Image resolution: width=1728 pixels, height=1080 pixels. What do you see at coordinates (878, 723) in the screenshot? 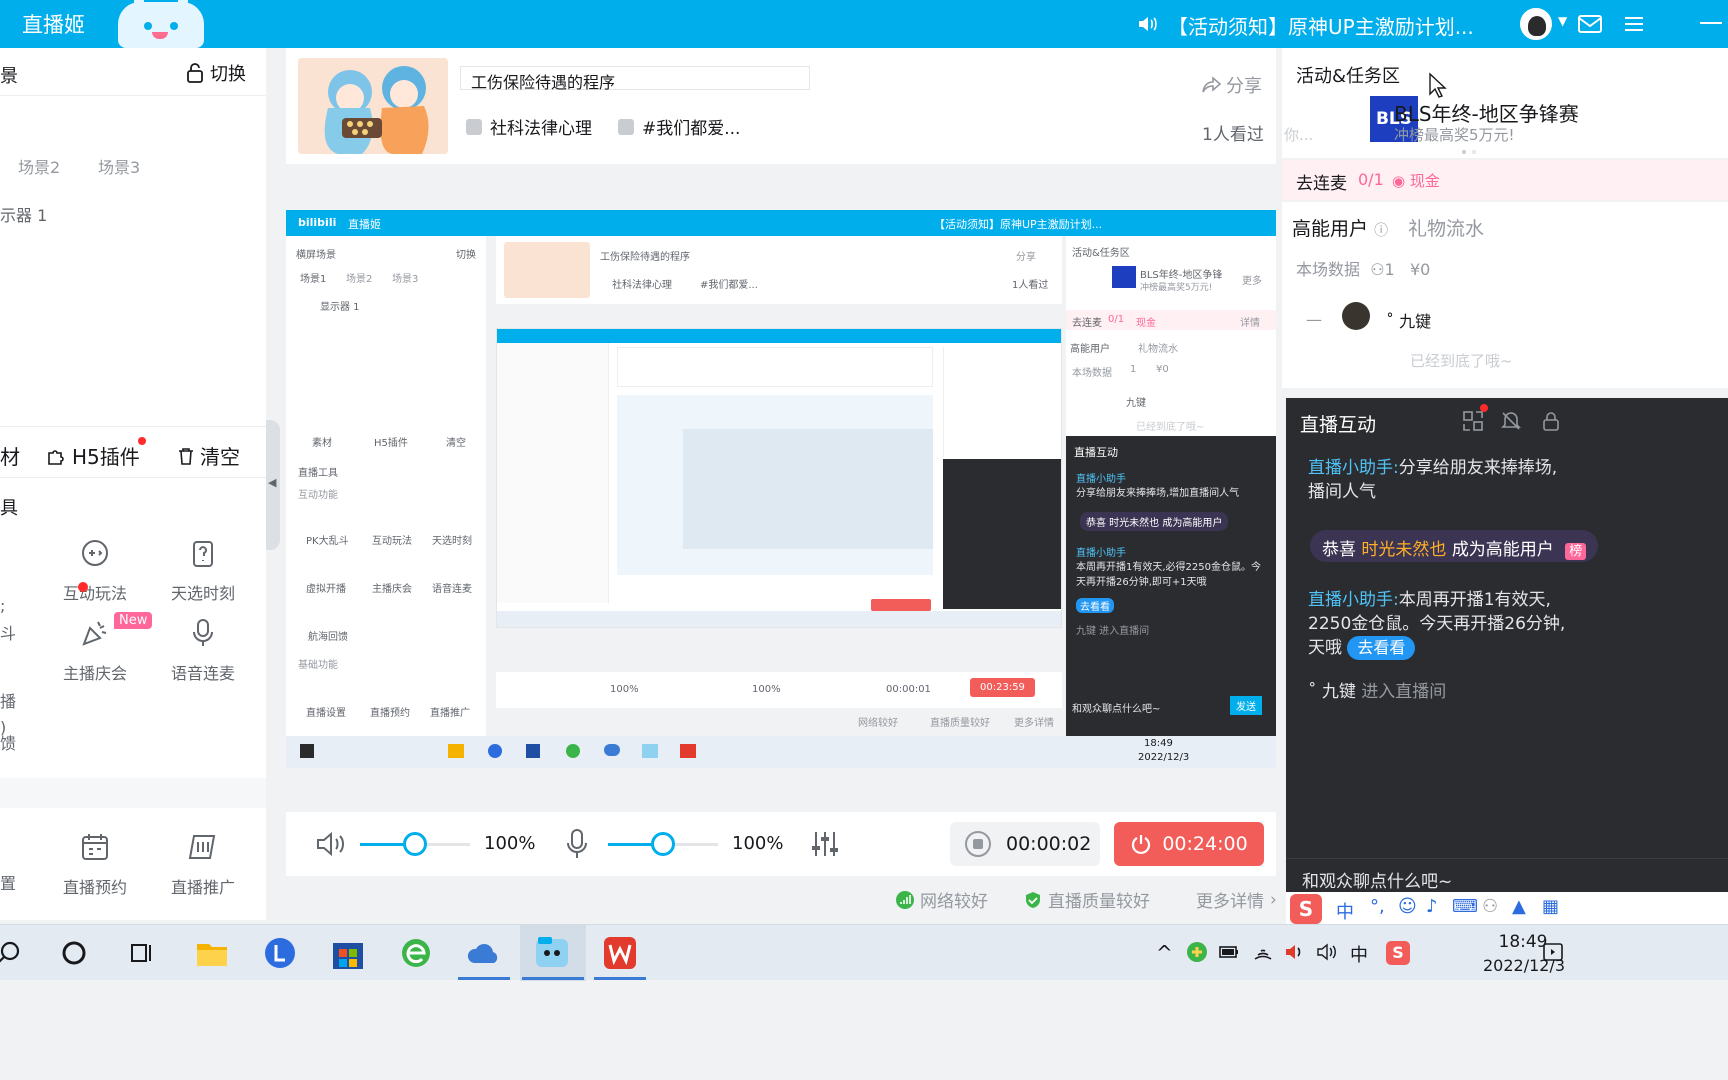
I see `preview-net: 网络较好` at bounding box center [878, 723].